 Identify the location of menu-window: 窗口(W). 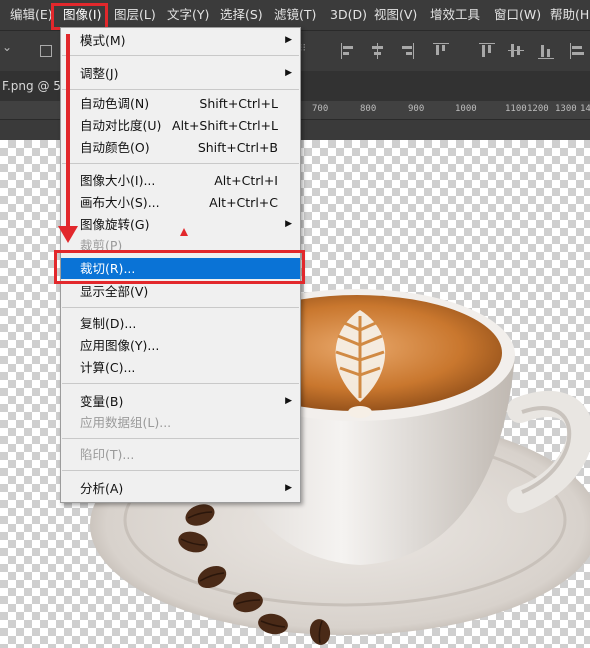
(517, 15).